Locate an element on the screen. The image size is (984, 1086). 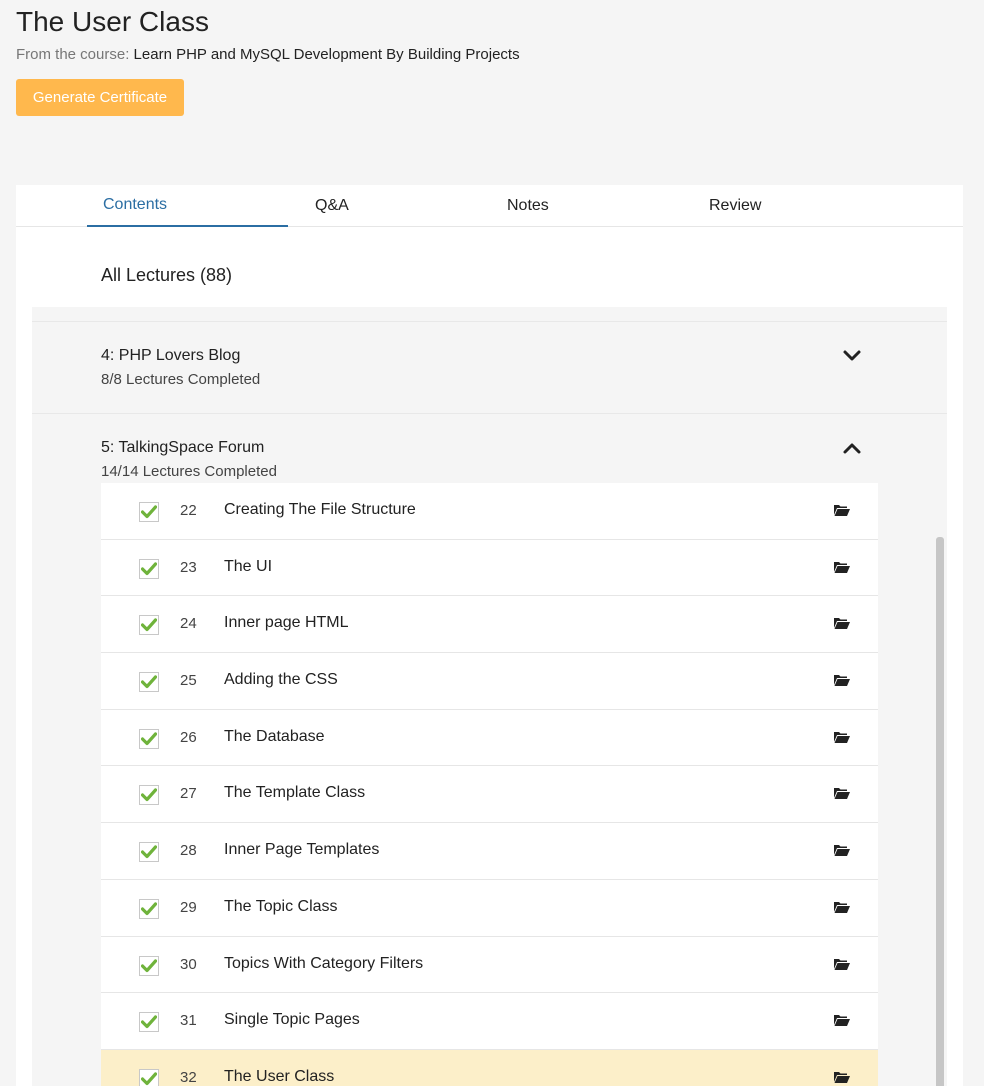
section-progress: 8/8 Lectures Completed is located at coordinates (181, 379).